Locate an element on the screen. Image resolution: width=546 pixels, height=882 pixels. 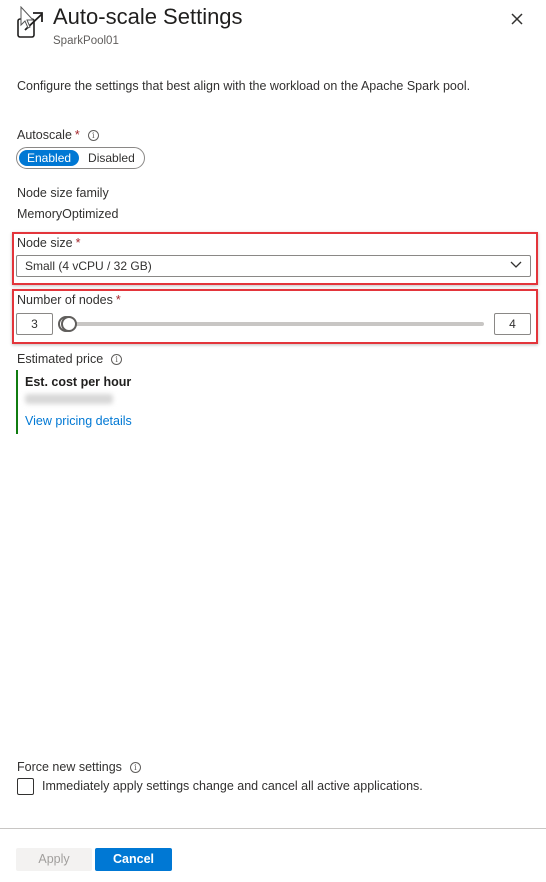
chevron-down-icon is located at coordinates (516, 264).